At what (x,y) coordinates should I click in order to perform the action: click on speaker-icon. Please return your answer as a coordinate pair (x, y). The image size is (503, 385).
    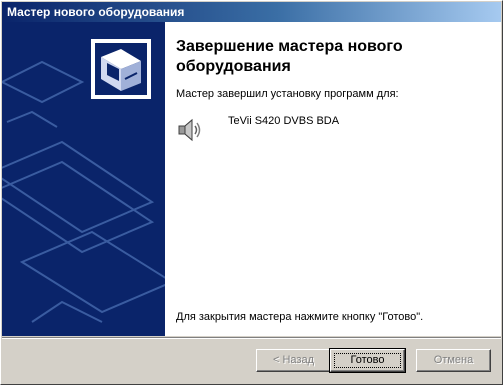
    Looking at the image, I should click on (189, 130).